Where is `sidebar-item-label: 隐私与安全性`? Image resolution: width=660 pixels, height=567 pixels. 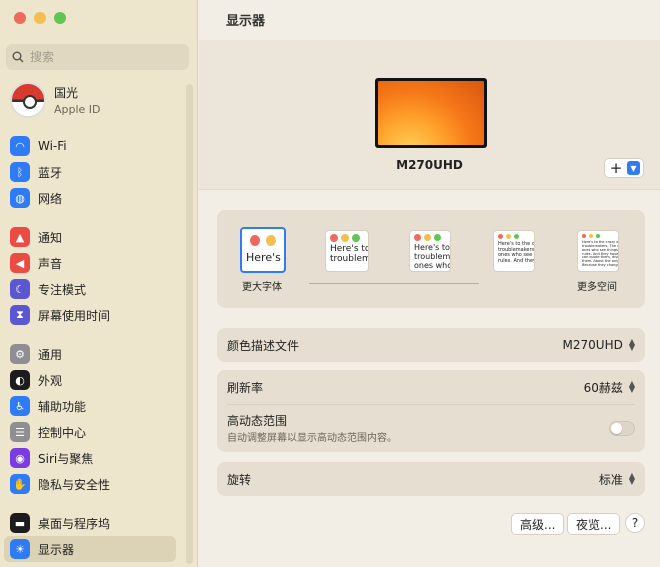 sidebar-item-label: 隐私与安全性 is located at coordinates (74, 484).